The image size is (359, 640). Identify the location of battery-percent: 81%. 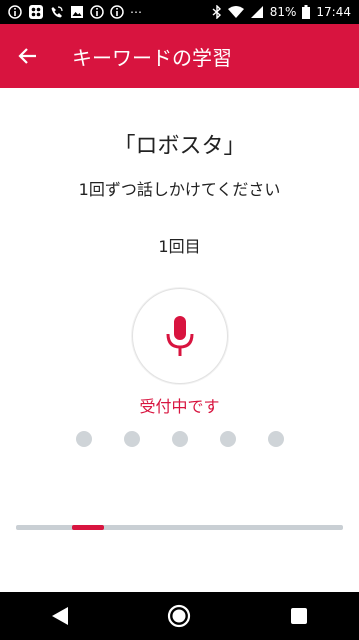
(283, 12).